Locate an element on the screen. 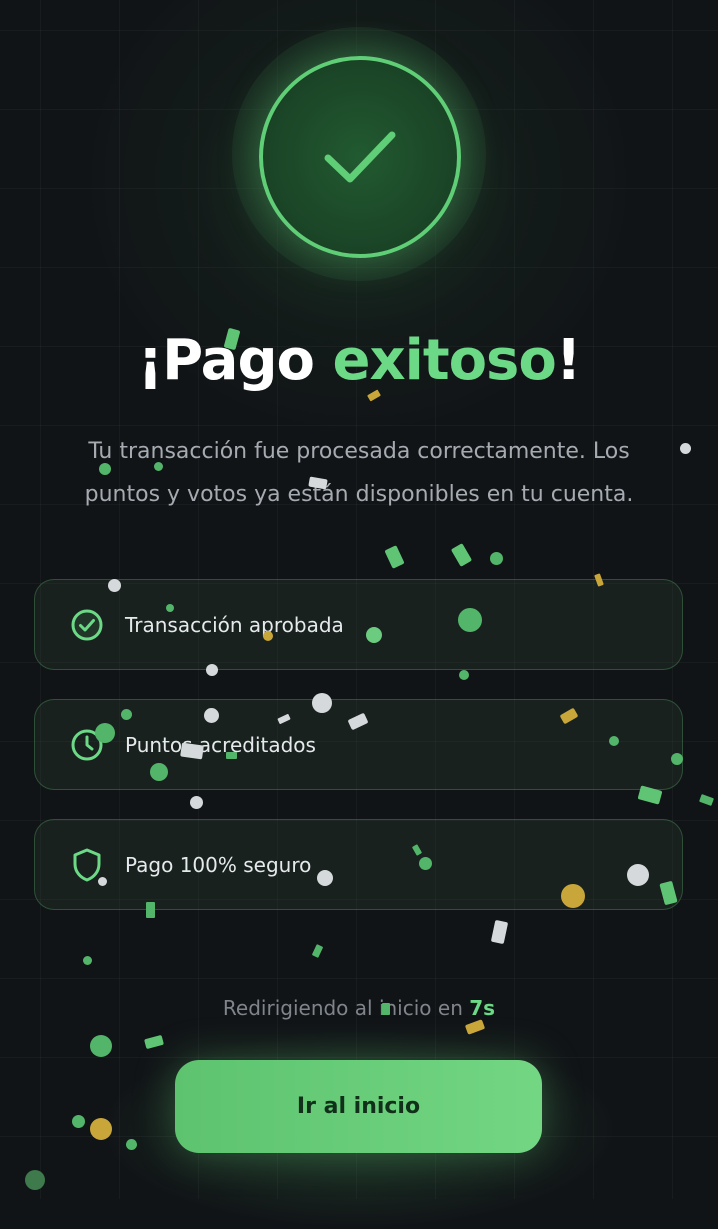  status-card-secure: Pago 100% seguro is located at coordinates (358, 864).